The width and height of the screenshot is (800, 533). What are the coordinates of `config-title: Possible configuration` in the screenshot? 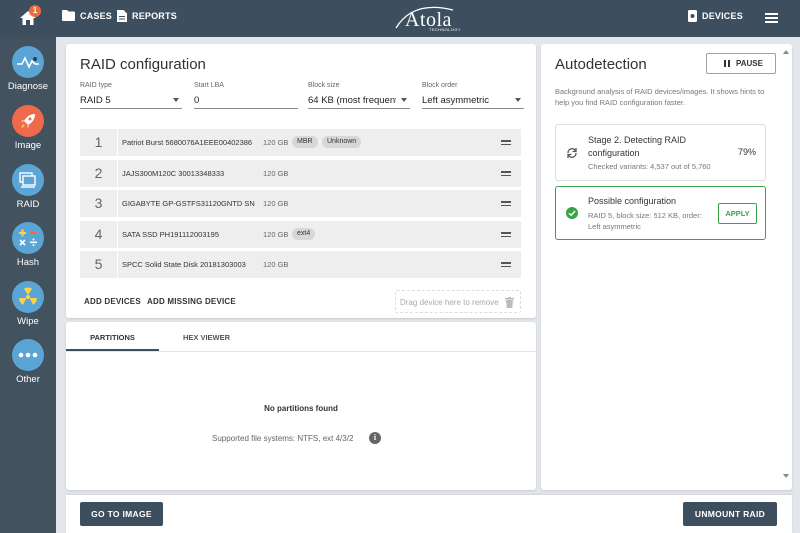 It's located at (632, 201).